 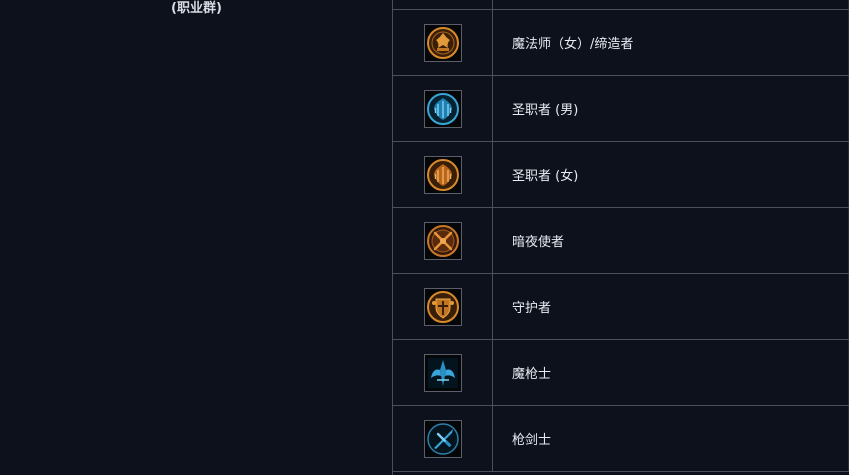 I want to click on job-name: 守护者, so click(x=671, y=306).